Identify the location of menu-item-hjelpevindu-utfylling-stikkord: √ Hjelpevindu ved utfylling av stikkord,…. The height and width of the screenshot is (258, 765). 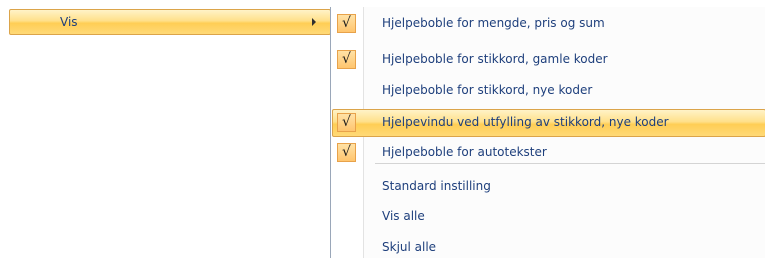
(548, 123).